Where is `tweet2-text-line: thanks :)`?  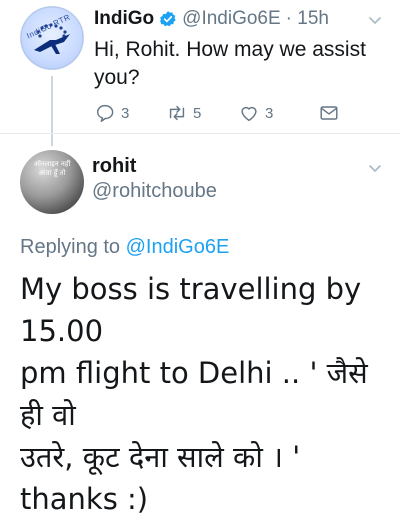
tweet2-text-line: thanks :) is located at coordinates (84, 499).